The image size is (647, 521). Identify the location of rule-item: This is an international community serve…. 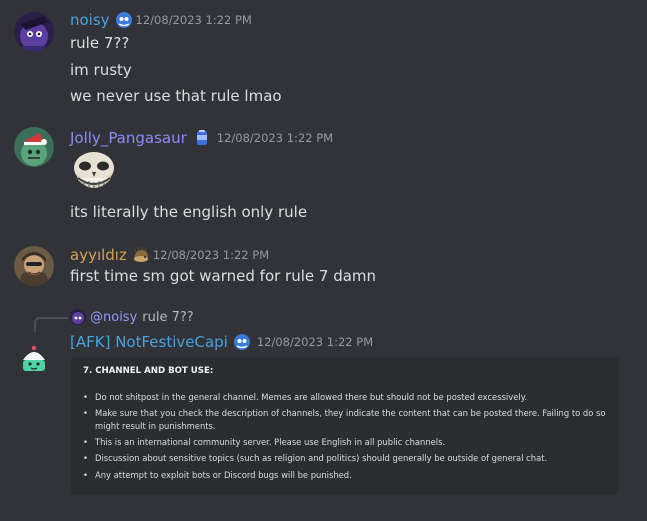
(349, 442).